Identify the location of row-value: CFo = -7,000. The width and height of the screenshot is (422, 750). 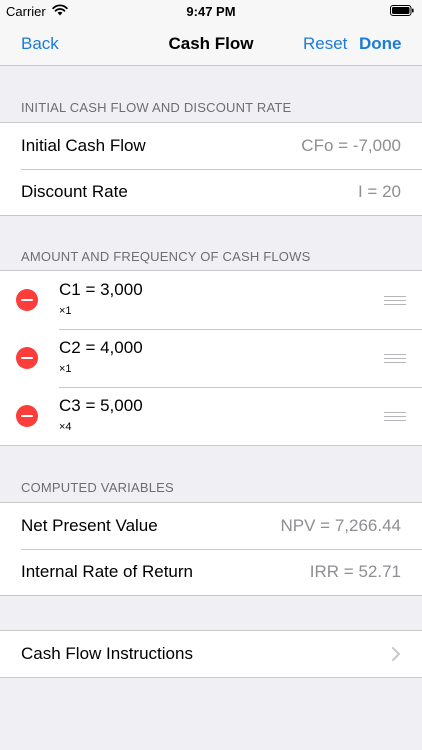
(351, 145).